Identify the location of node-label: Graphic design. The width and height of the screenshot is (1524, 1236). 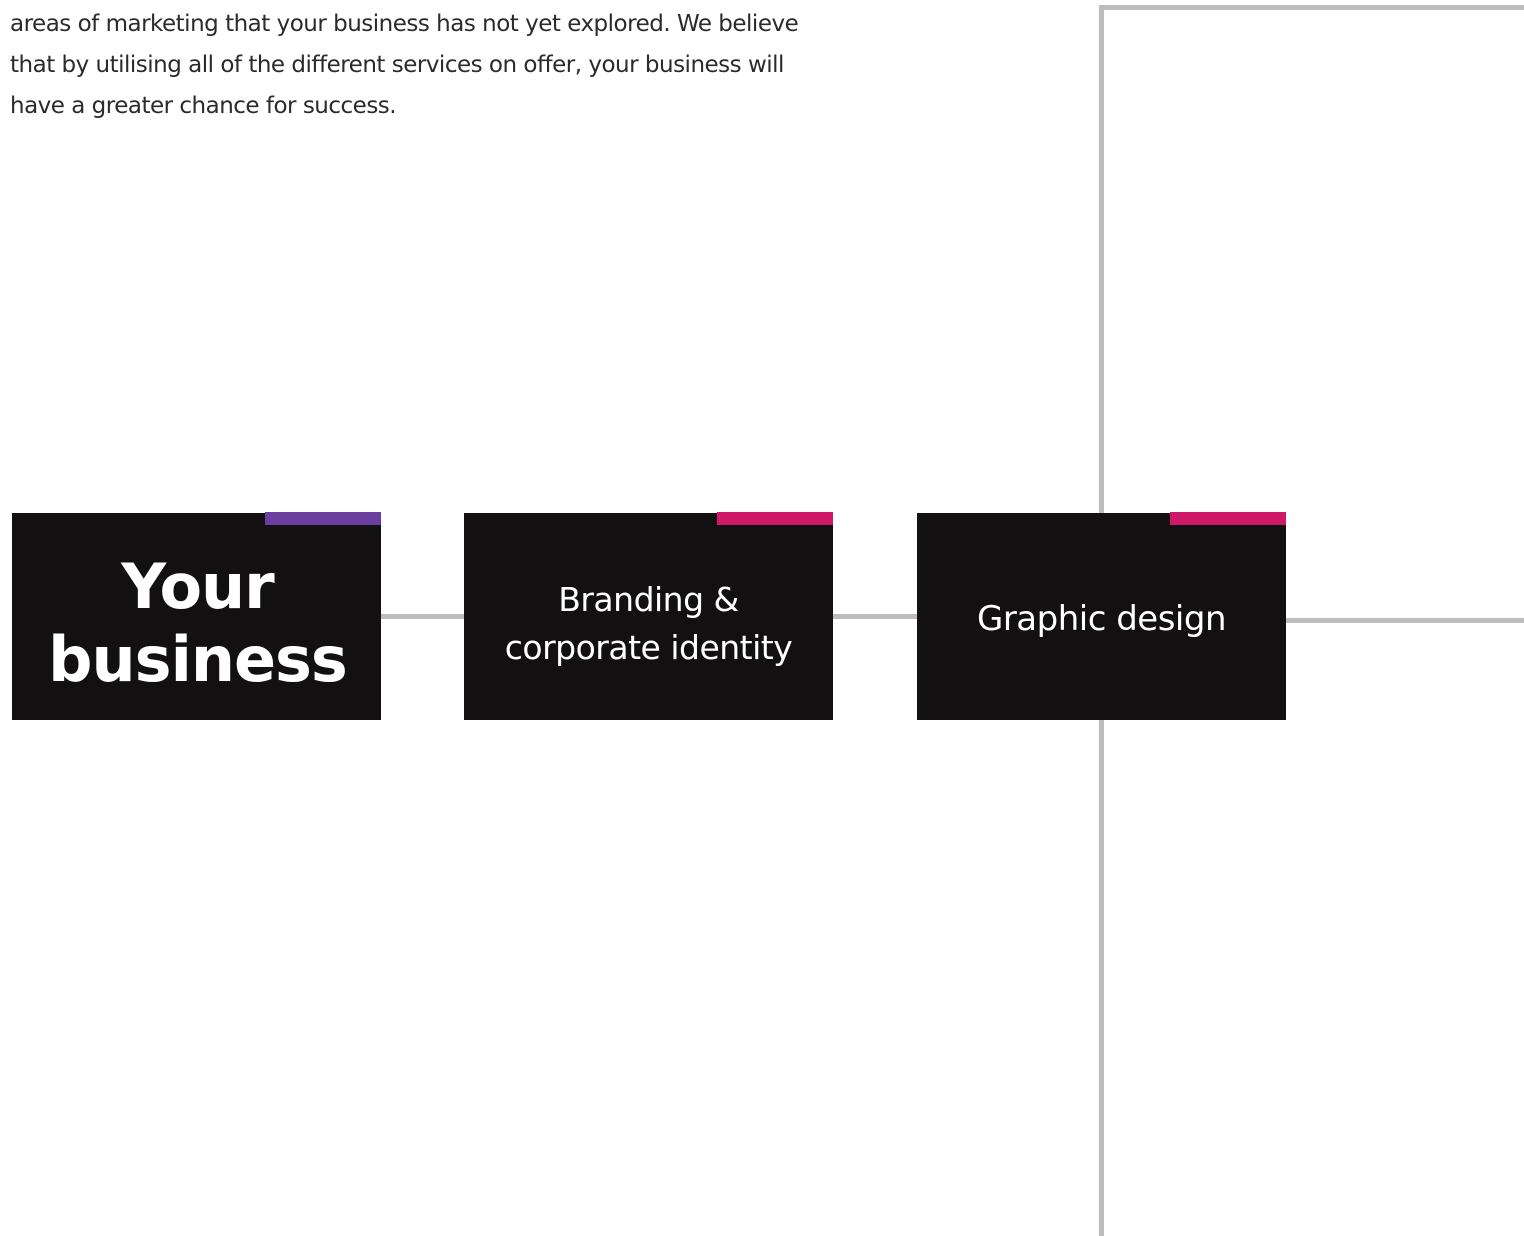
(1101, 618).